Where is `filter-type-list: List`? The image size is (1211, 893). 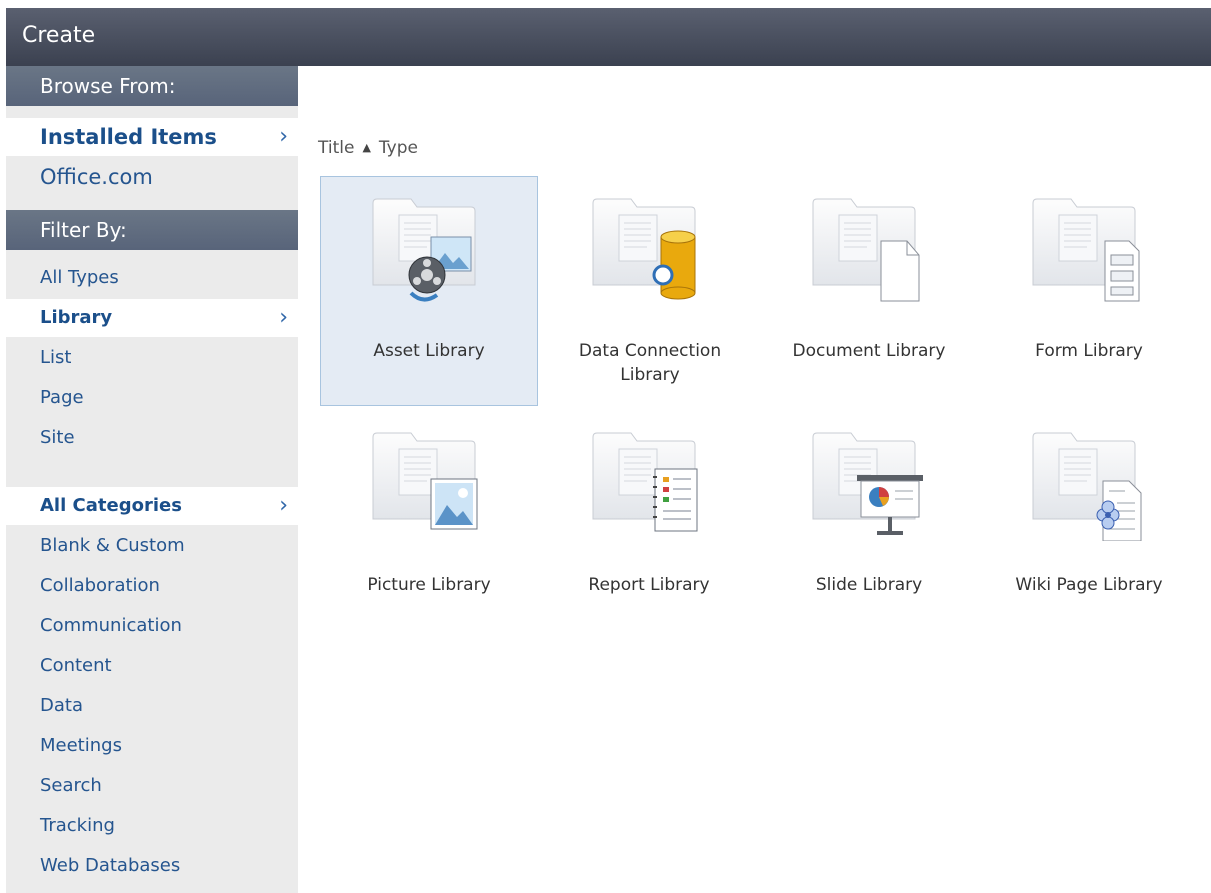 filter-type-list: List is located at coordinates (152, 358).